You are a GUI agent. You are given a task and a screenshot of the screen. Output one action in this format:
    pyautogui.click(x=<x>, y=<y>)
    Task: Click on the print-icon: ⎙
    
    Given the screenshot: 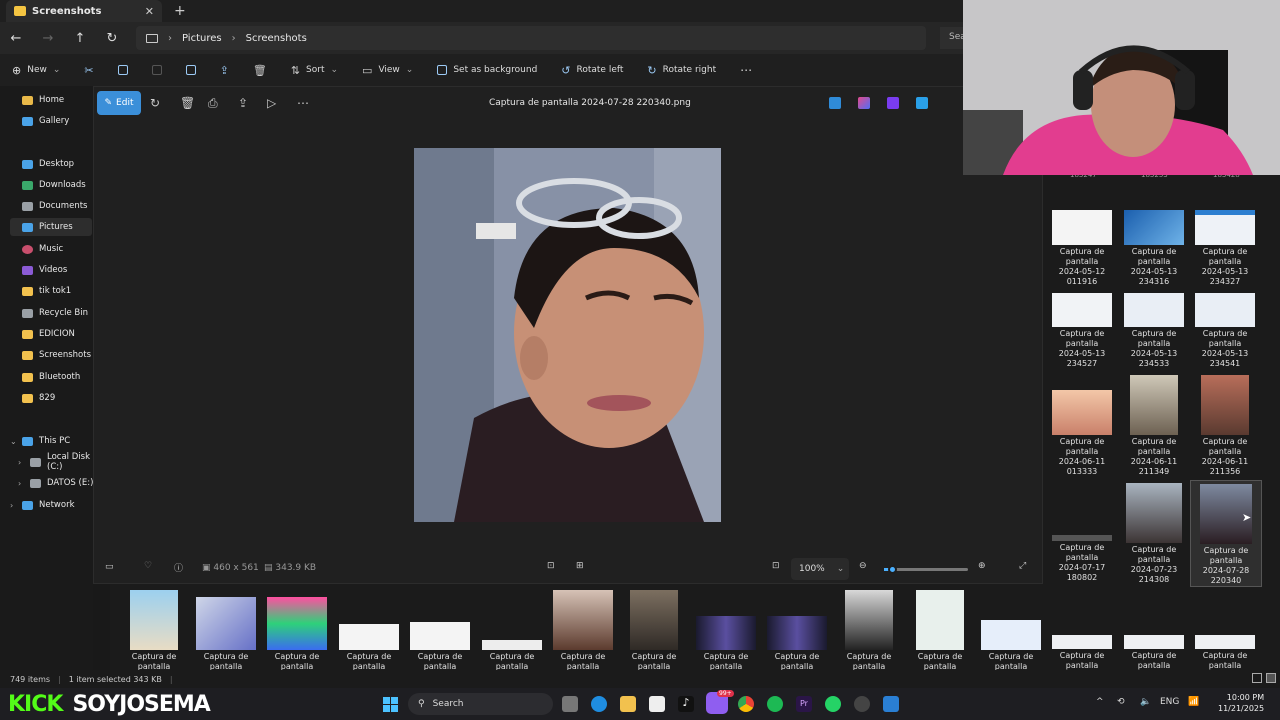 What is the action you would take?
    pyautogui.click(x=213, y=103)
    